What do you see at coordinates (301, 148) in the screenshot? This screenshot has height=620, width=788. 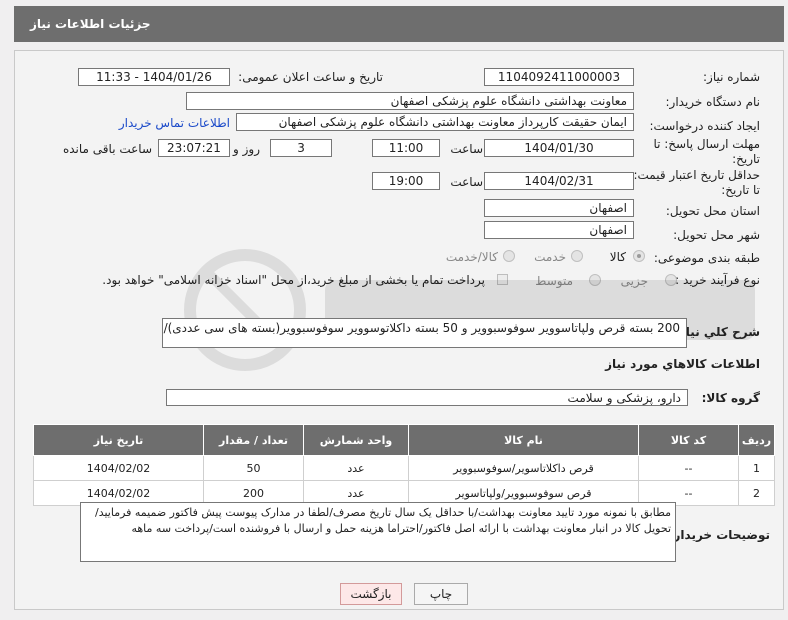 I see `remaining-days-field: 3` at bounding box center [301, 148].